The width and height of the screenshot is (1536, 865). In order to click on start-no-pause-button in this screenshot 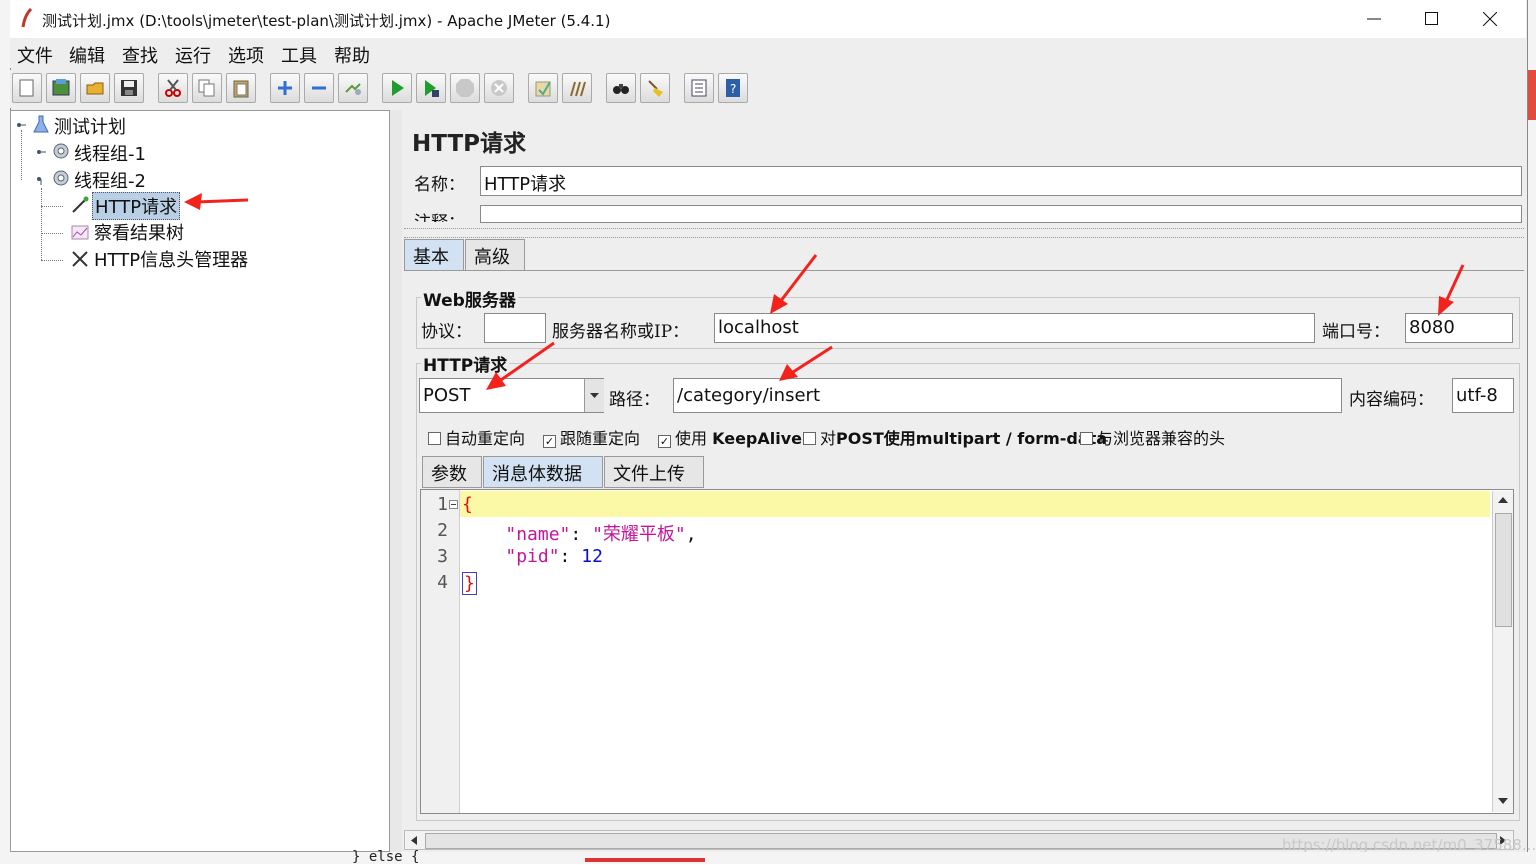, I will do `click(431, 88)`.